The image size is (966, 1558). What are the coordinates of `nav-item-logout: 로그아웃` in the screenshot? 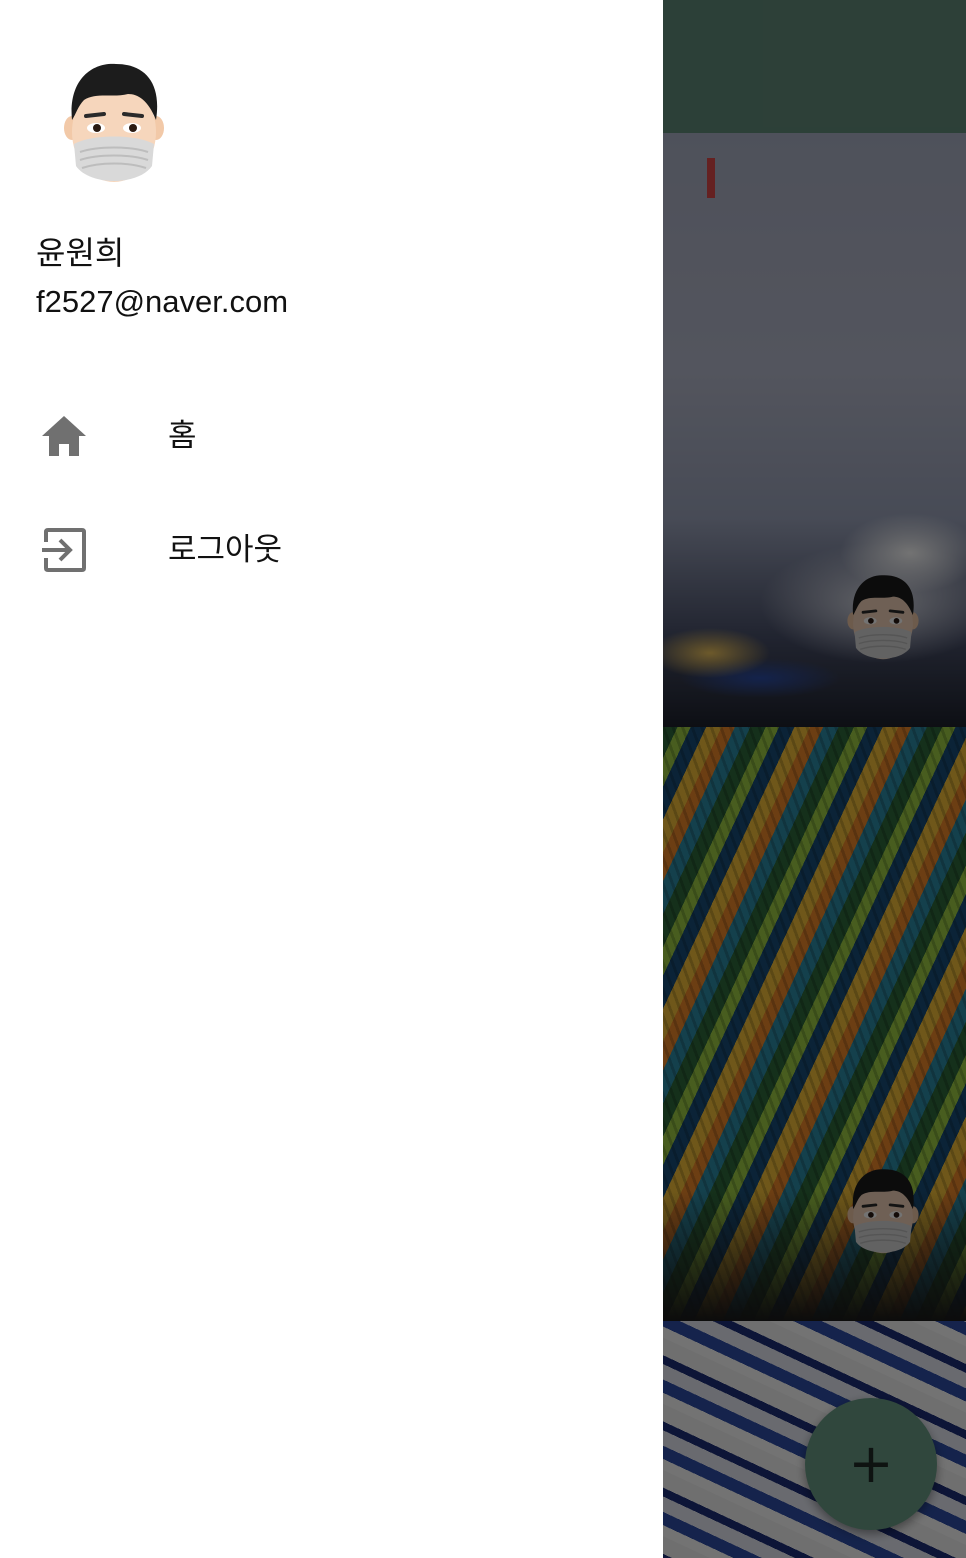 It's located at (331, 550).